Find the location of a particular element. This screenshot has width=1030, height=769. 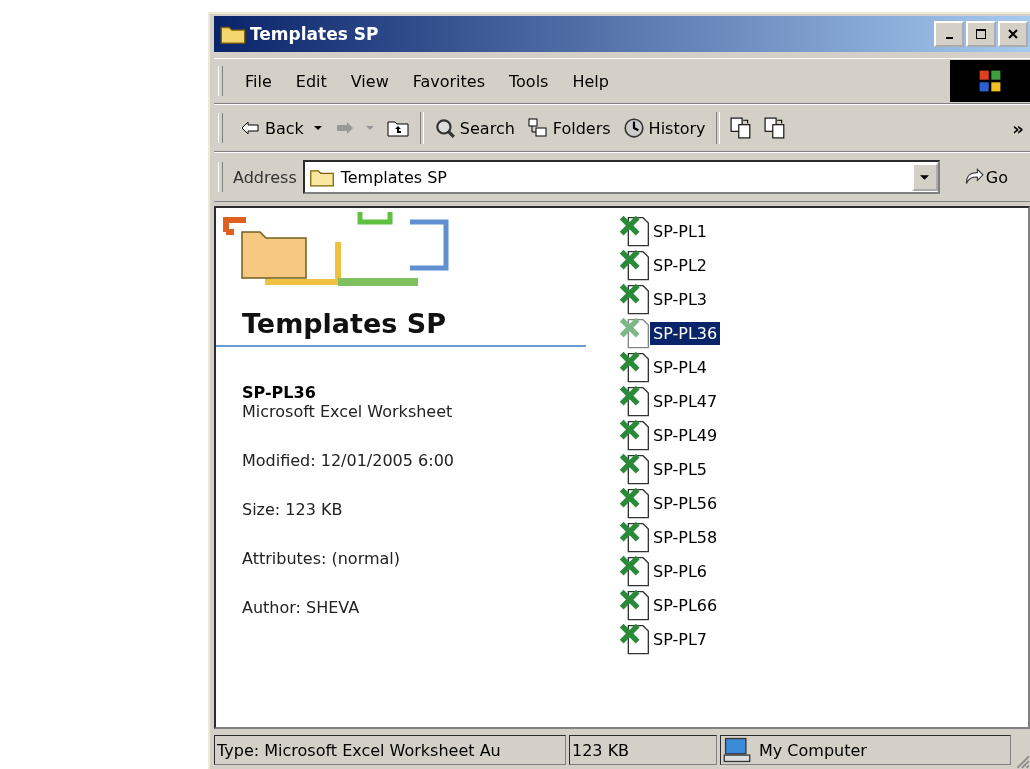

maximize-button is located at coordinates (981, 34).